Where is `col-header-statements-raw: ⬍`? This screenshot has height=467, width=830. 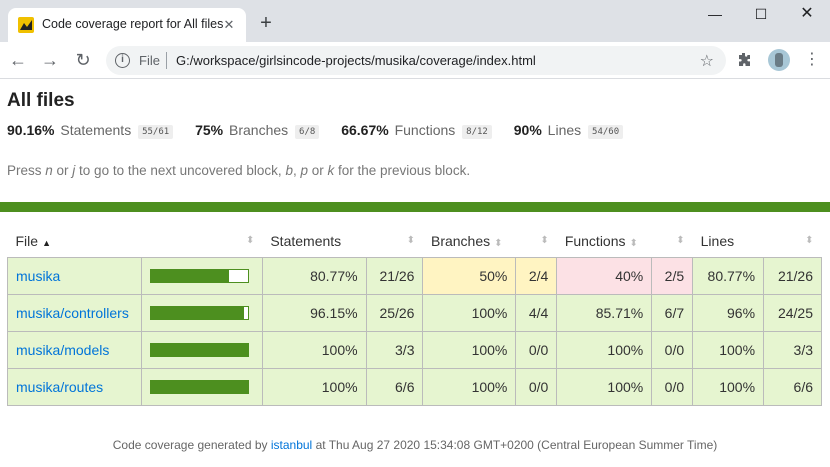 col-header-statements-raw: ⬍ is located at coordinates (394, 241).